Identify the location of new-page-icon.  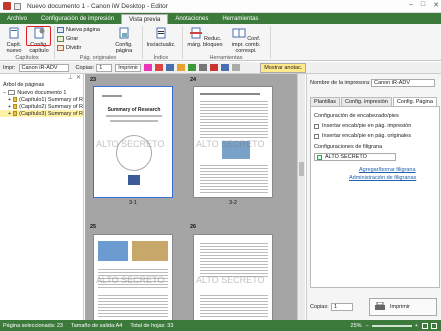
(60, 30).